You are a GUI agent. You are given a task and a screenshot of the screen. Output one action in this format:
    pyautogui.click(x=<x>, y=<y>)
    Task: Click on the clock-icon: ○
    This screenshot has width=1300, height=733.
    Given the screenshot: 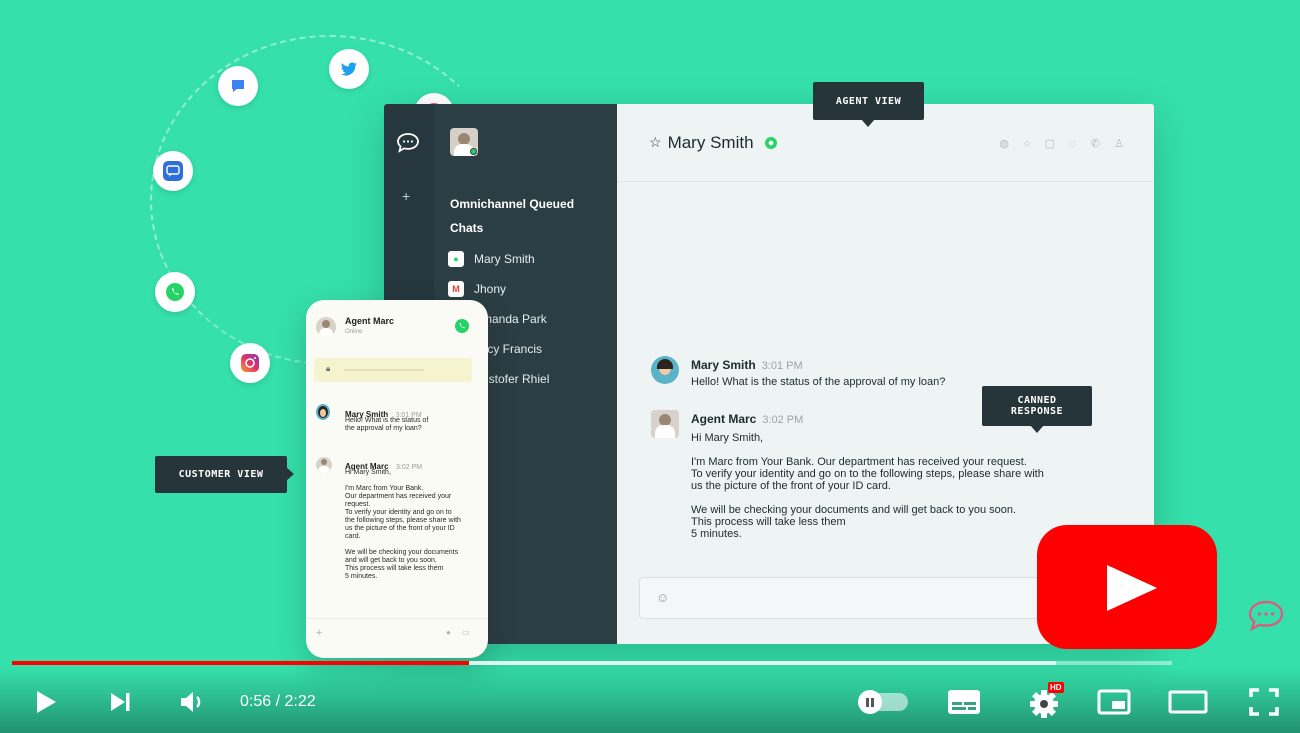 What is the action you would take?
    pyautogui.click(x=1026, y=144)
    